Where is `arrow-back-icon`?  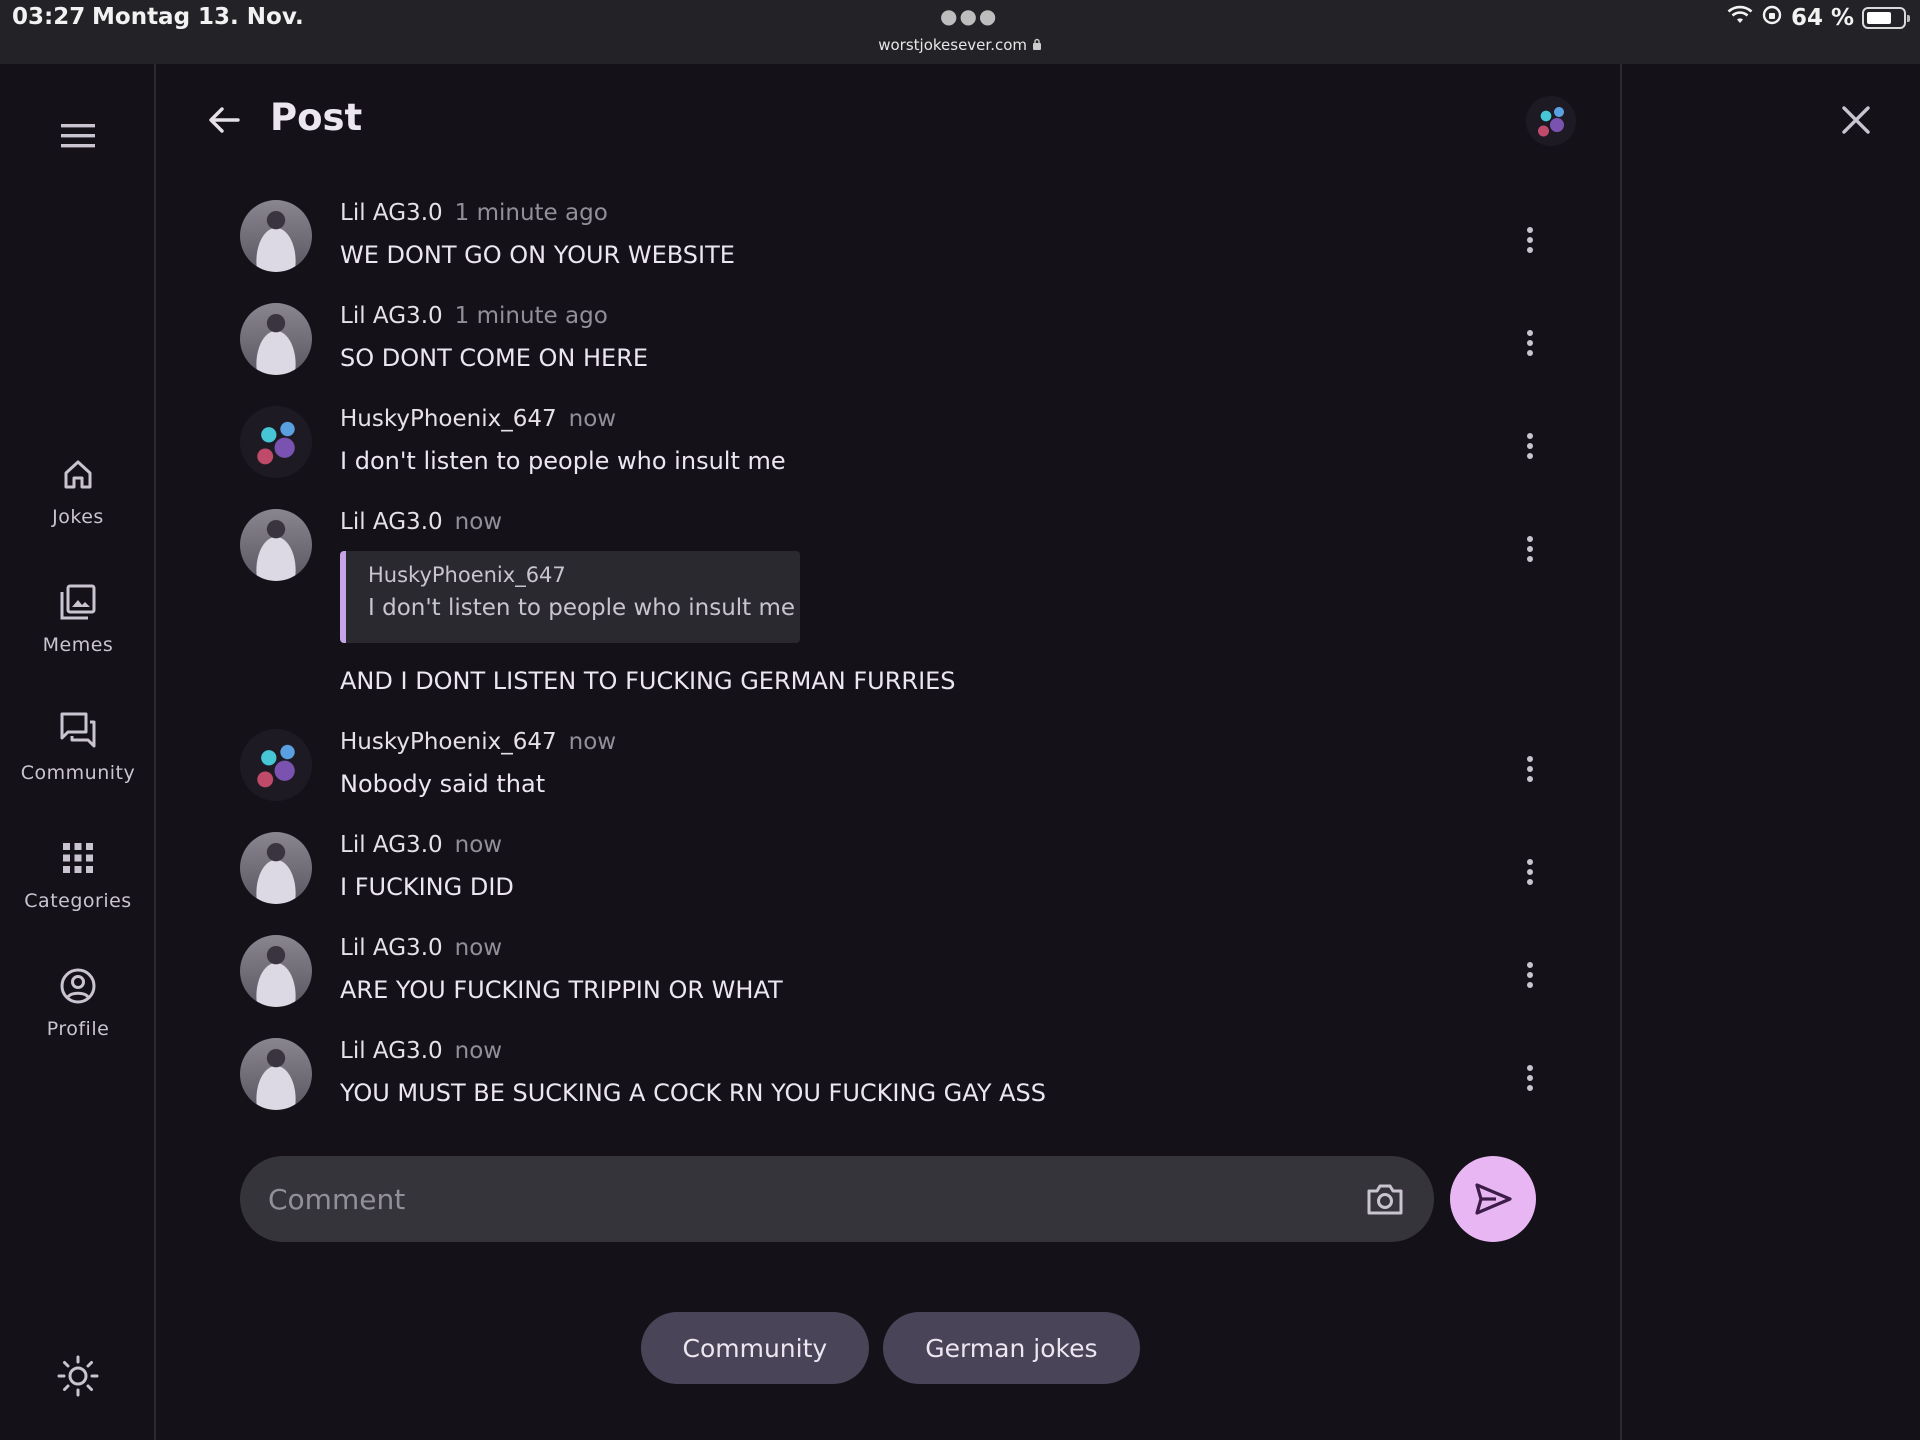
arrow-back-icon is located at coordinates (224, 120).